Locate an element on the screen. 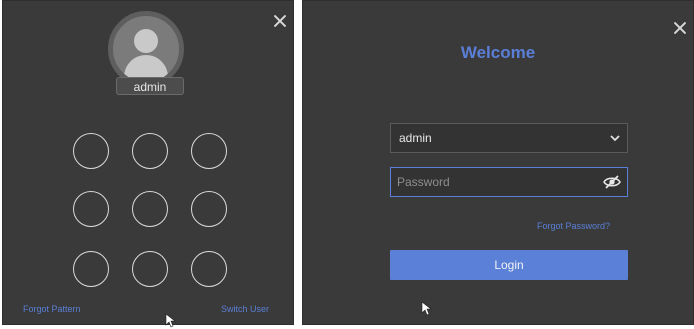 Image resolution: width=694 pixels, height=329 pixels. forgot-pattern-link: Forgot Pattern is located at coordinates (52, 309).